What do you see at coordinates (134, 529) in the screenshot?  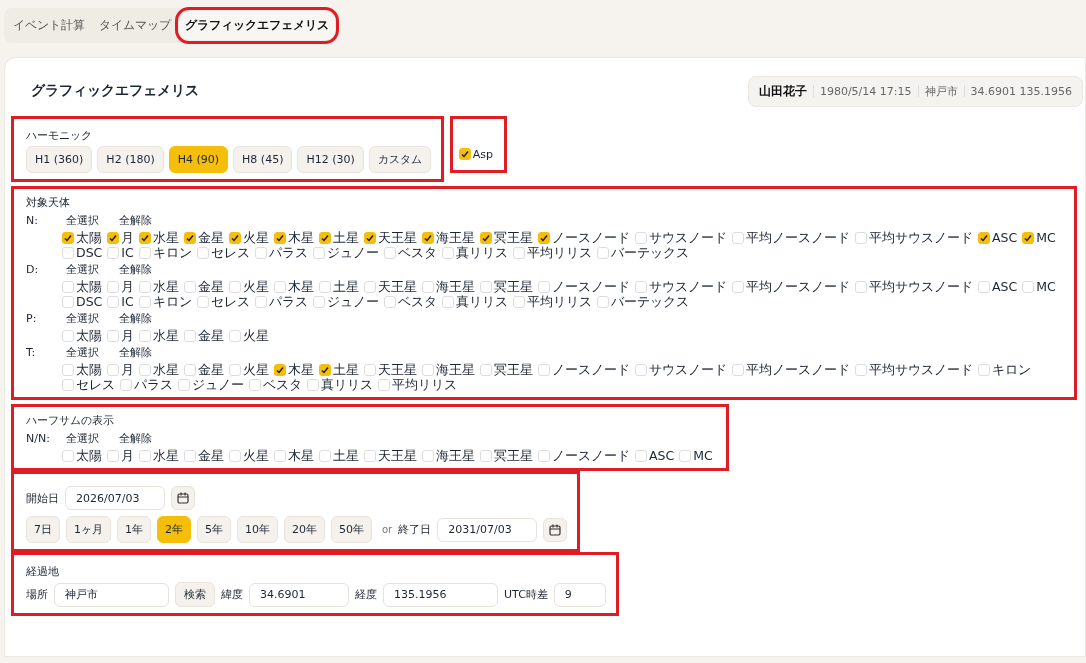 I see `period-button: 1年` at bounding box center [134, 529].